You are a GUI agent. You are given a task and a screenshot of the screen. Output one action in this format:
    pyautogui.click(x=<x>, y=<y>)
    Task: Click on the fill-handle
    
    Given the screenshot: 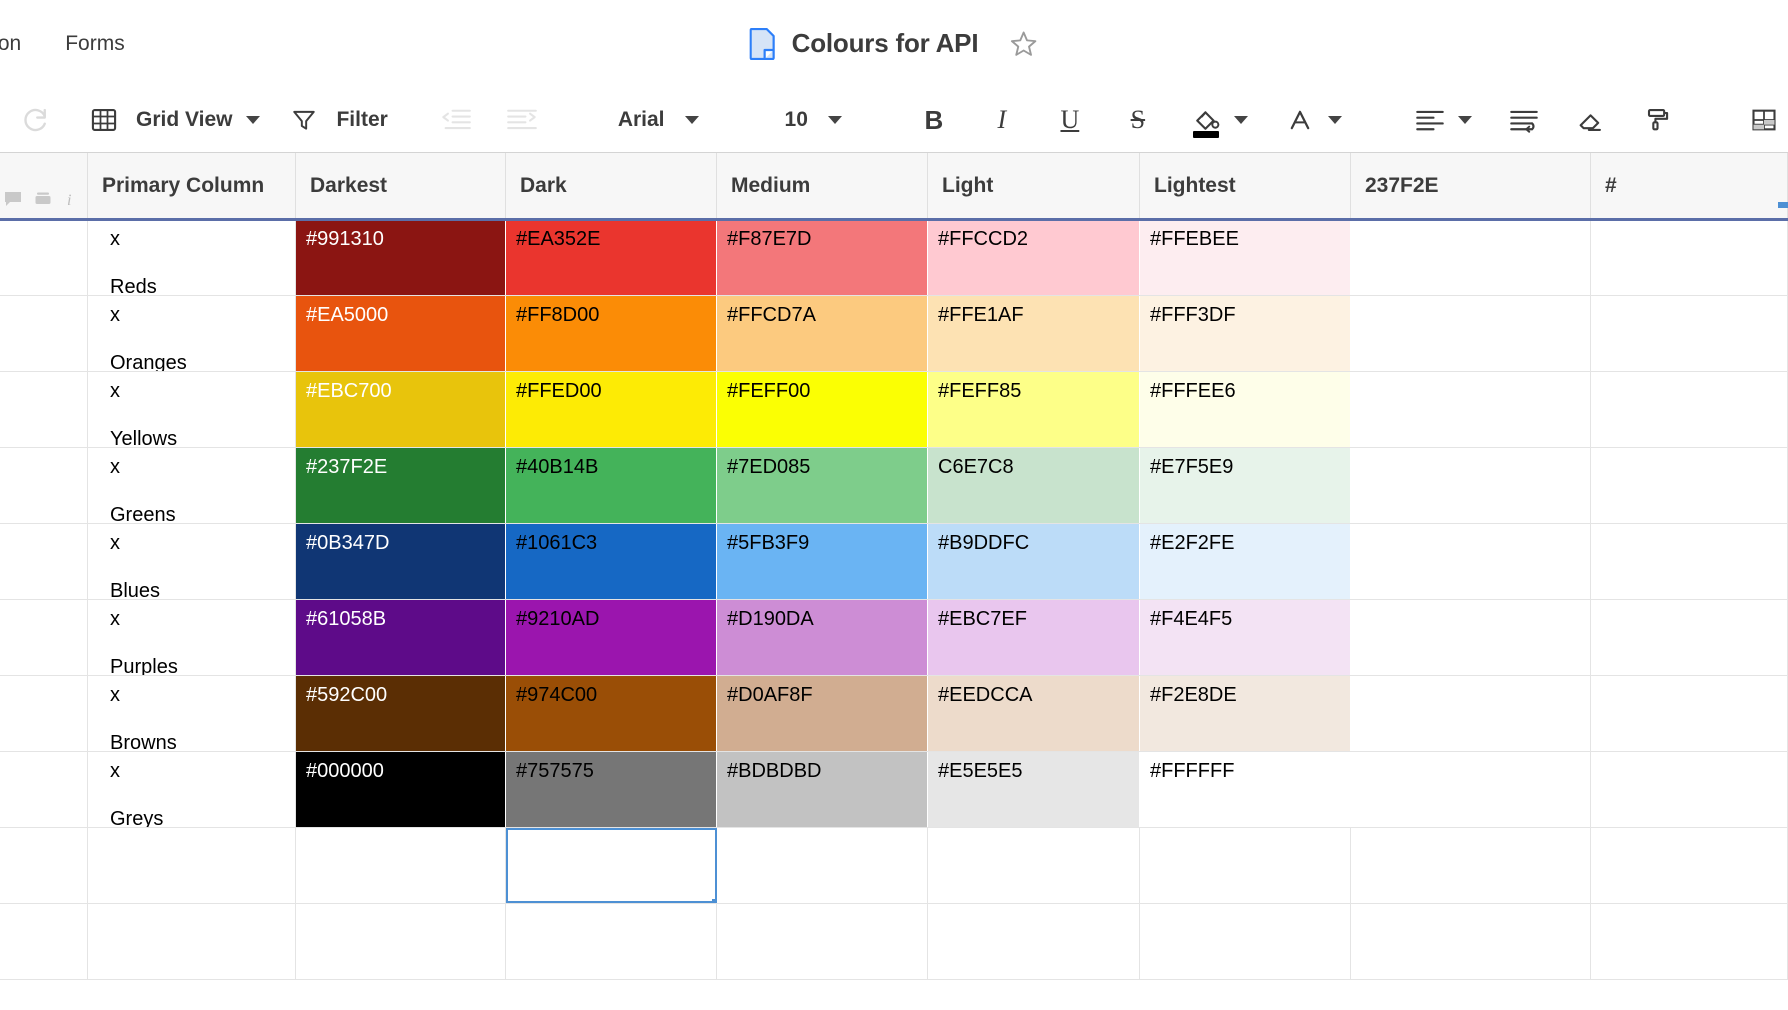 What is the action you would take?
    pyautogui.click(x=714, y=901)
    